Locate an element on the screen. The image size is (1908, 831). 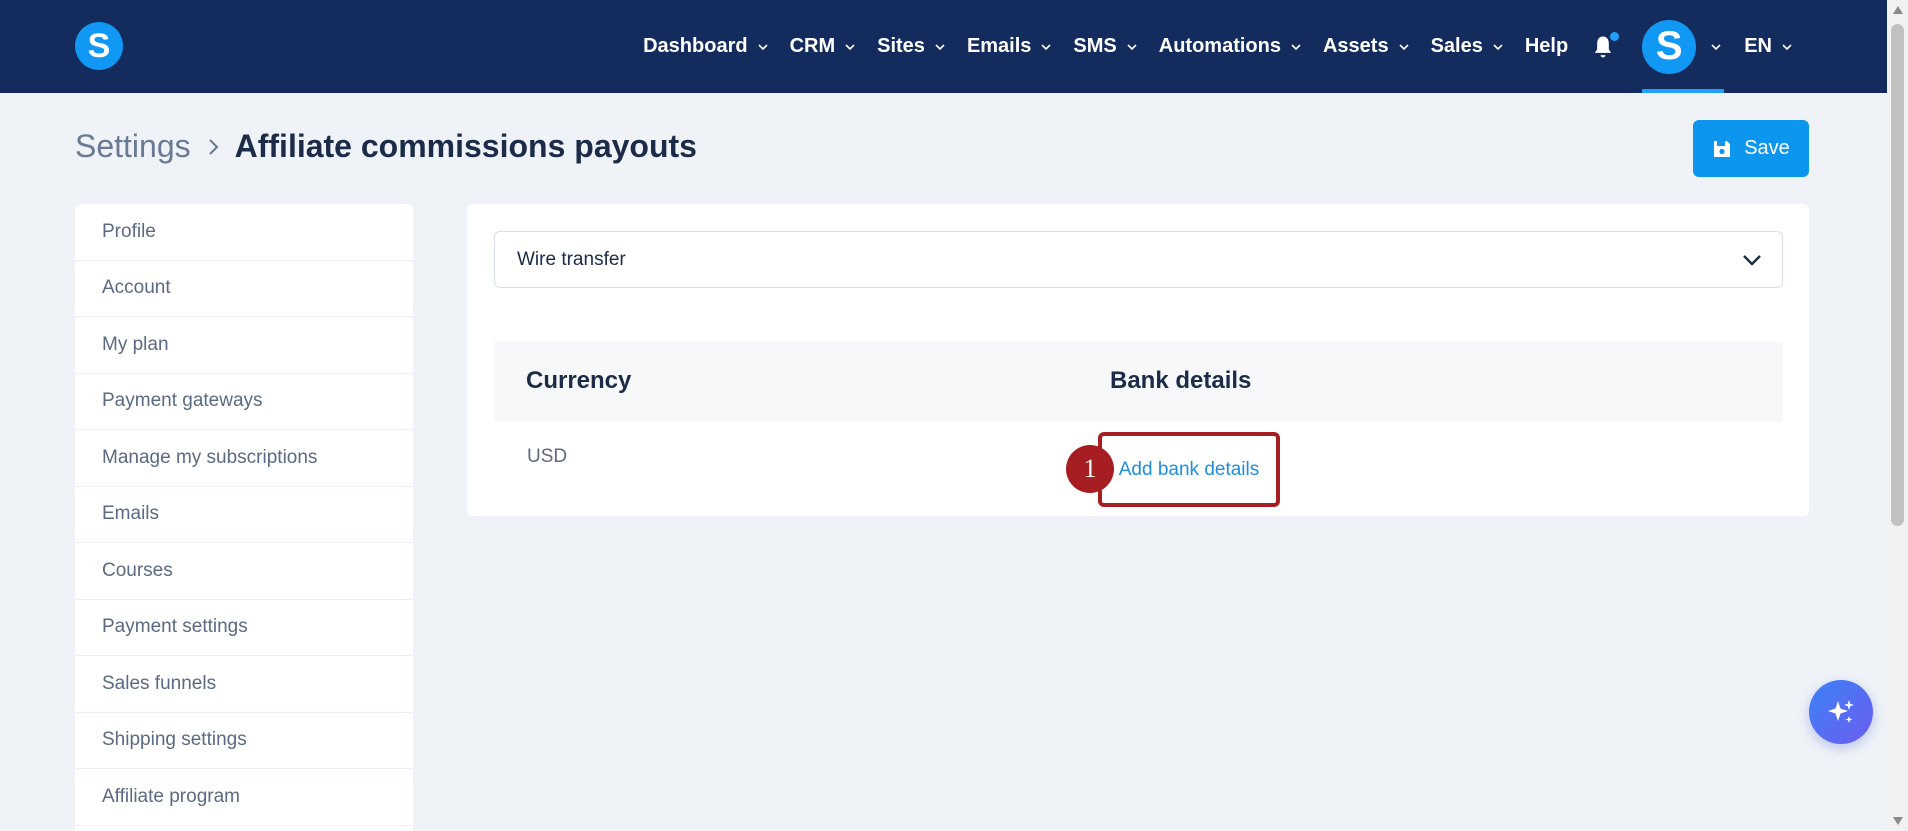
sidebar-item-affiliate-program: Affiliate program is located at coordinates (244, 797).